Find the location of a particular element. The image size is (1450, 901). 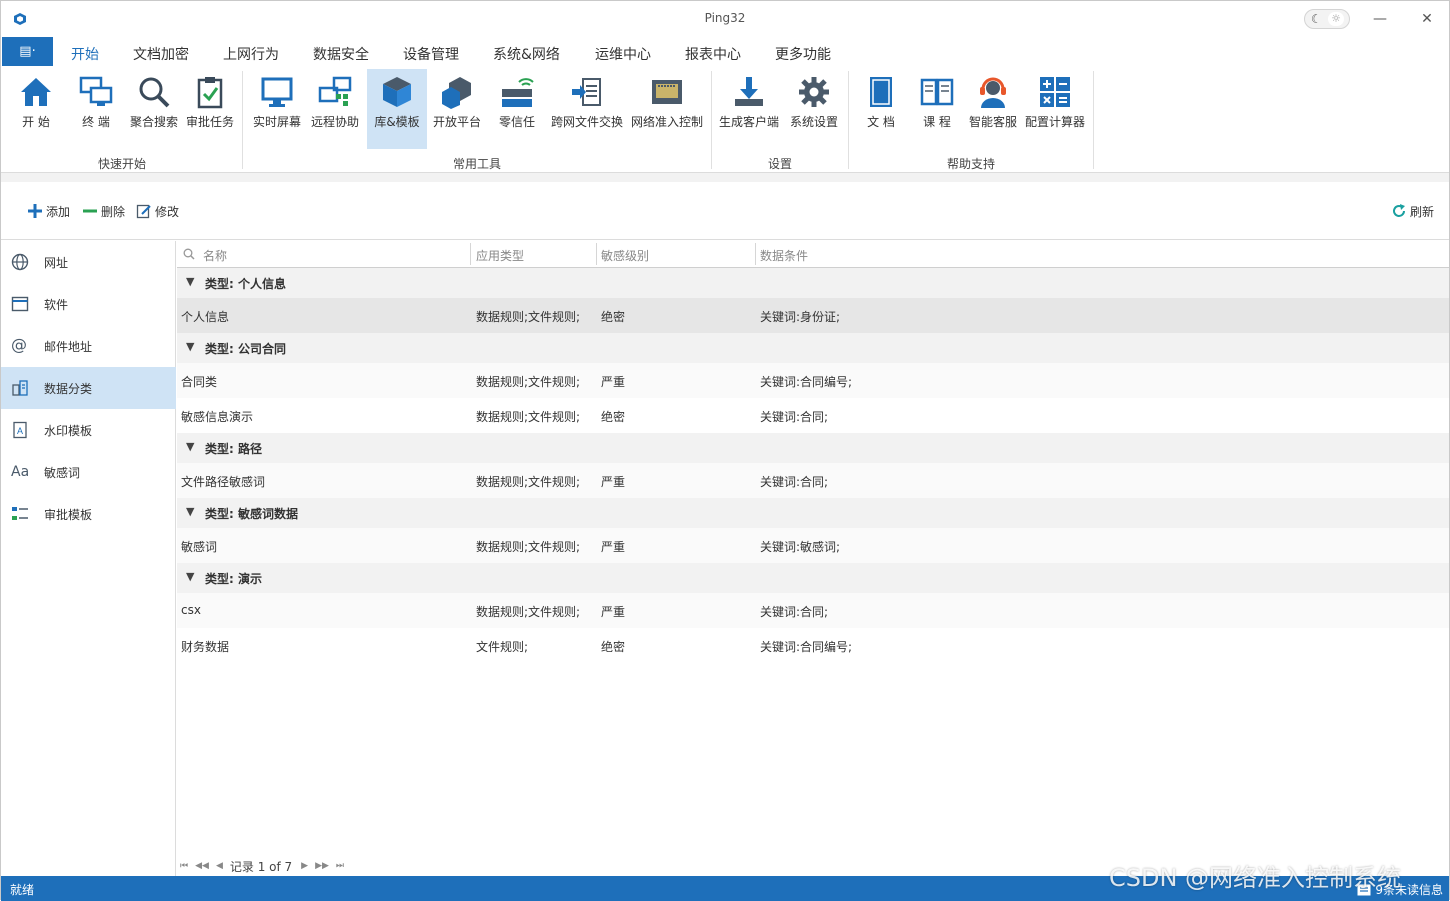

column-header-name: 名称 is located at coordinates (215, 255).